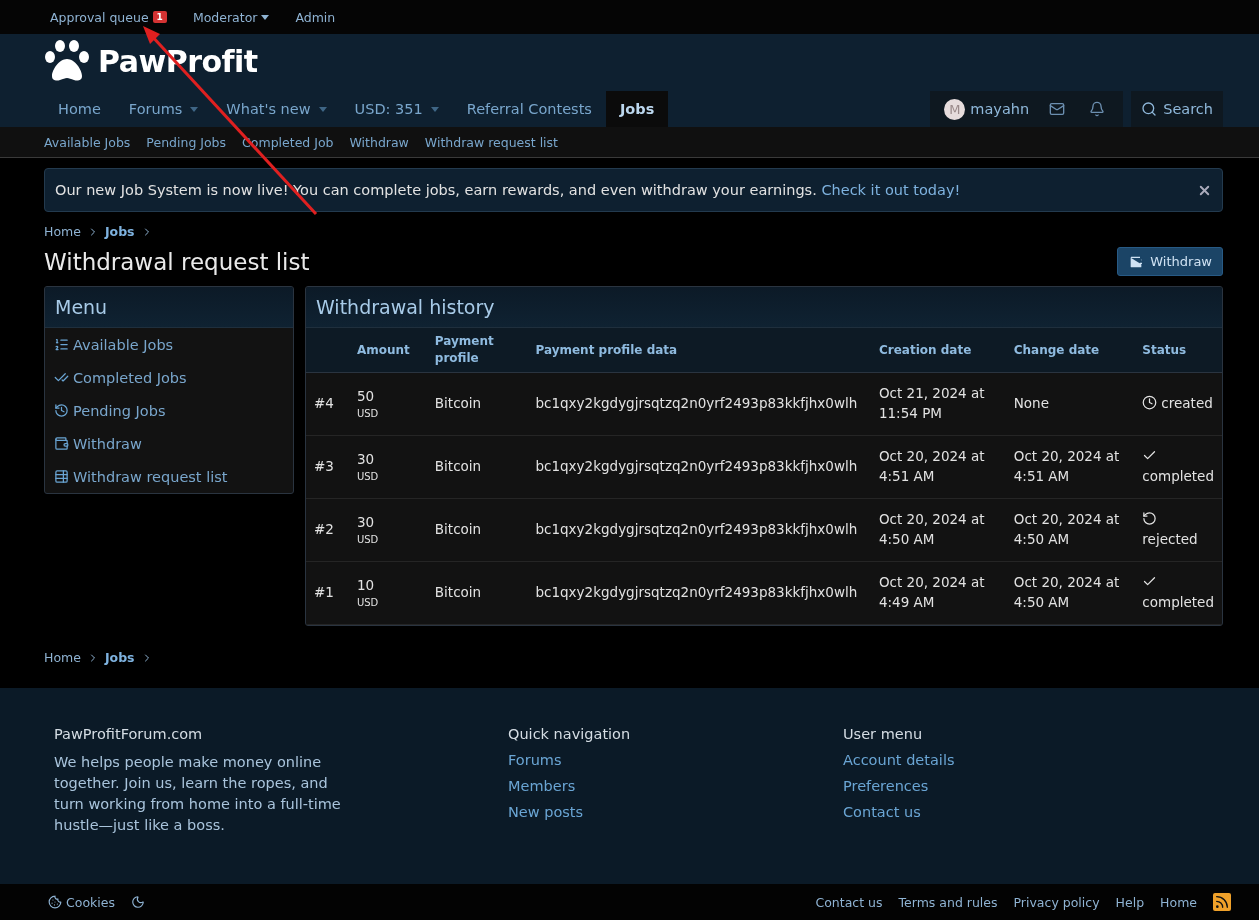 The height and width of the screenshot is (920, 1259). Describe the element at coordinates (477, 350) in the screenshot. I see `column-header: Payment profile` at that location.